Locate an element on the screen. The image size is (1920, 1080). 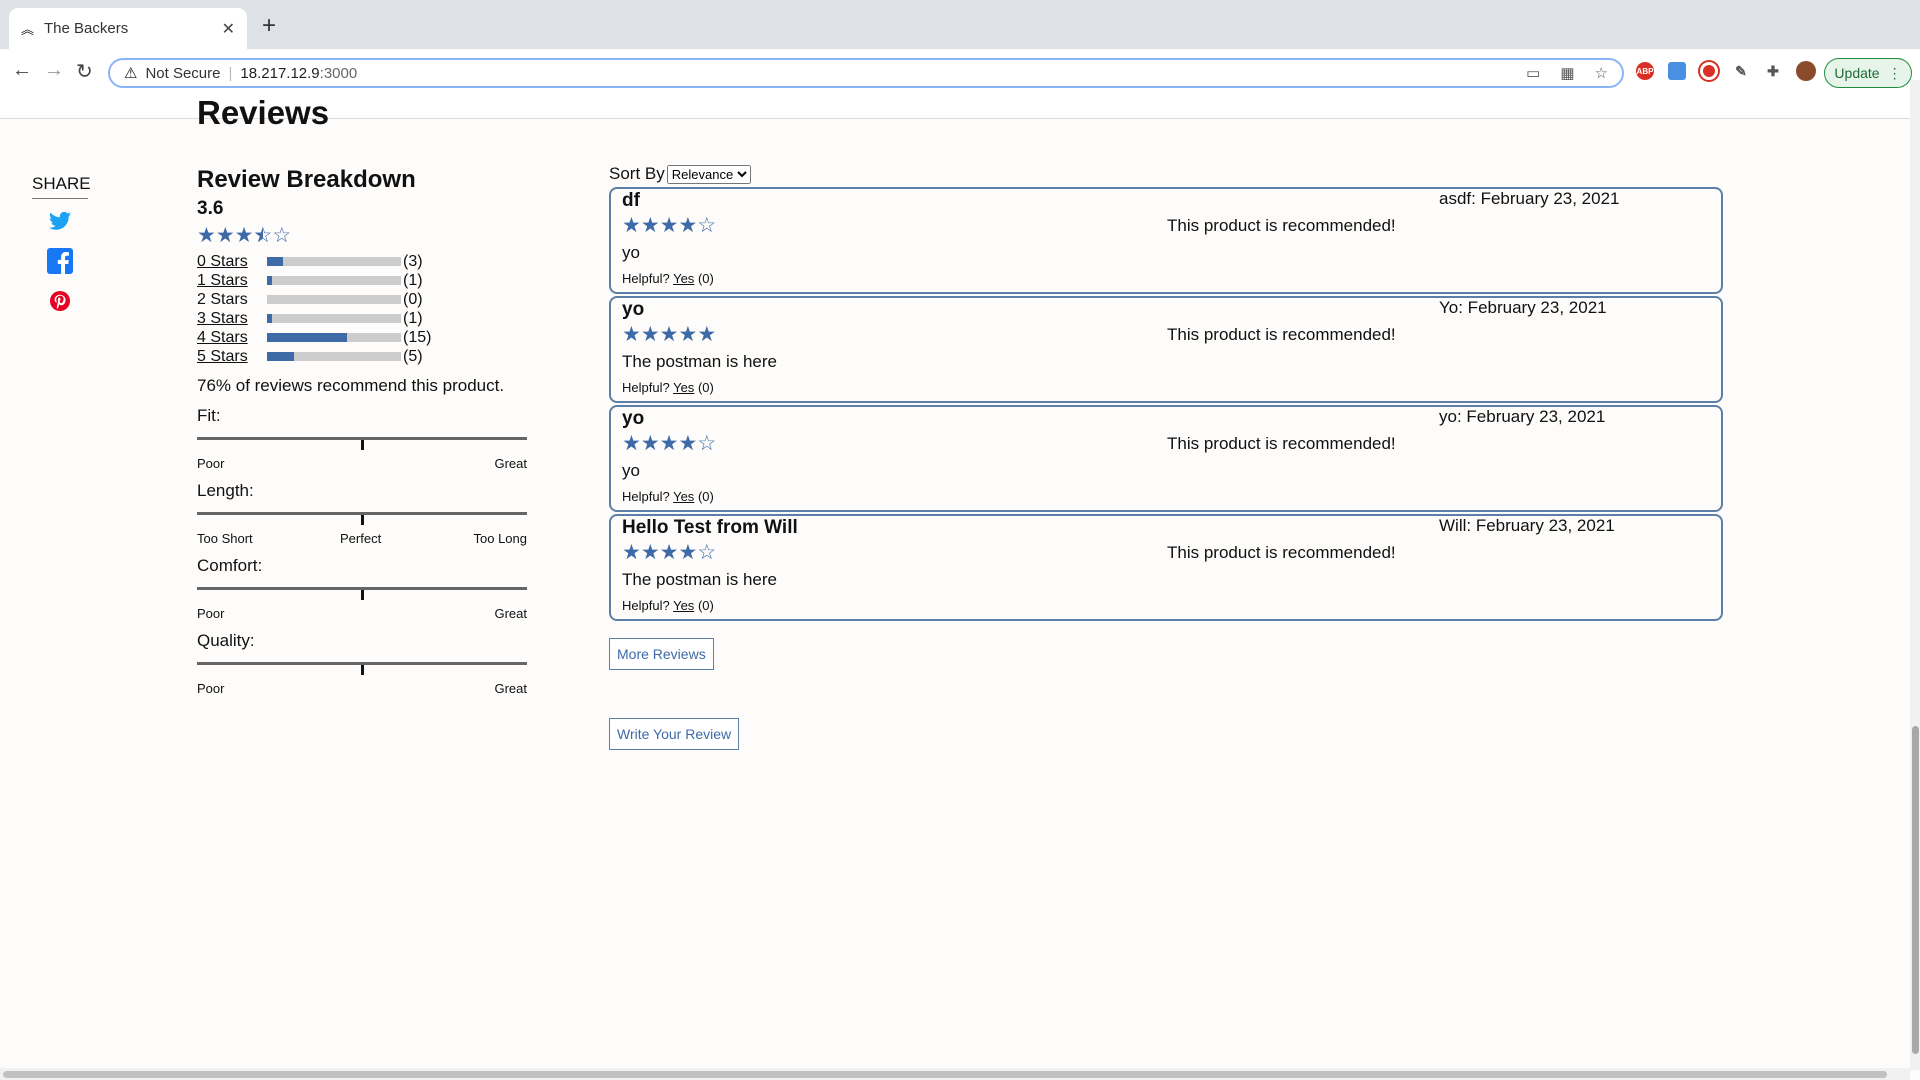
back-icon: ← is located at coordinates (22, 70).